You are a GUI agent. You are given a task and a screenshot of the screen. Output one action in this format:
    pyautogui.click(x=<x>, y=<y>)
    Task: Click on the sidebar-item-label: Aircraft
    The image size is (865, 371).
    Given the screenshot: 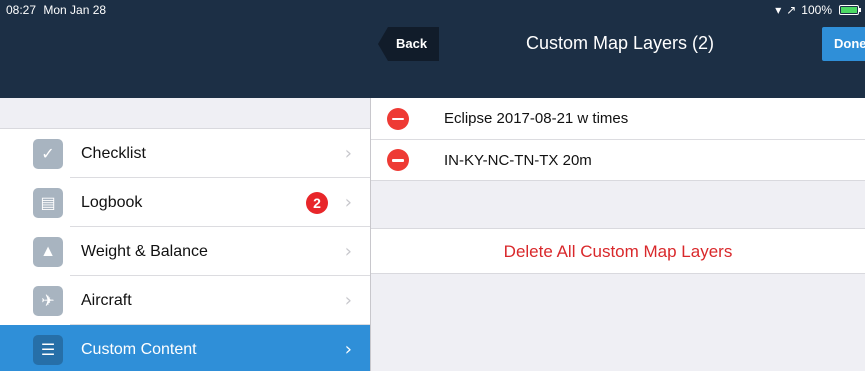 What is the action you would take?
    pyautogui.click(x=106, y=300)
    